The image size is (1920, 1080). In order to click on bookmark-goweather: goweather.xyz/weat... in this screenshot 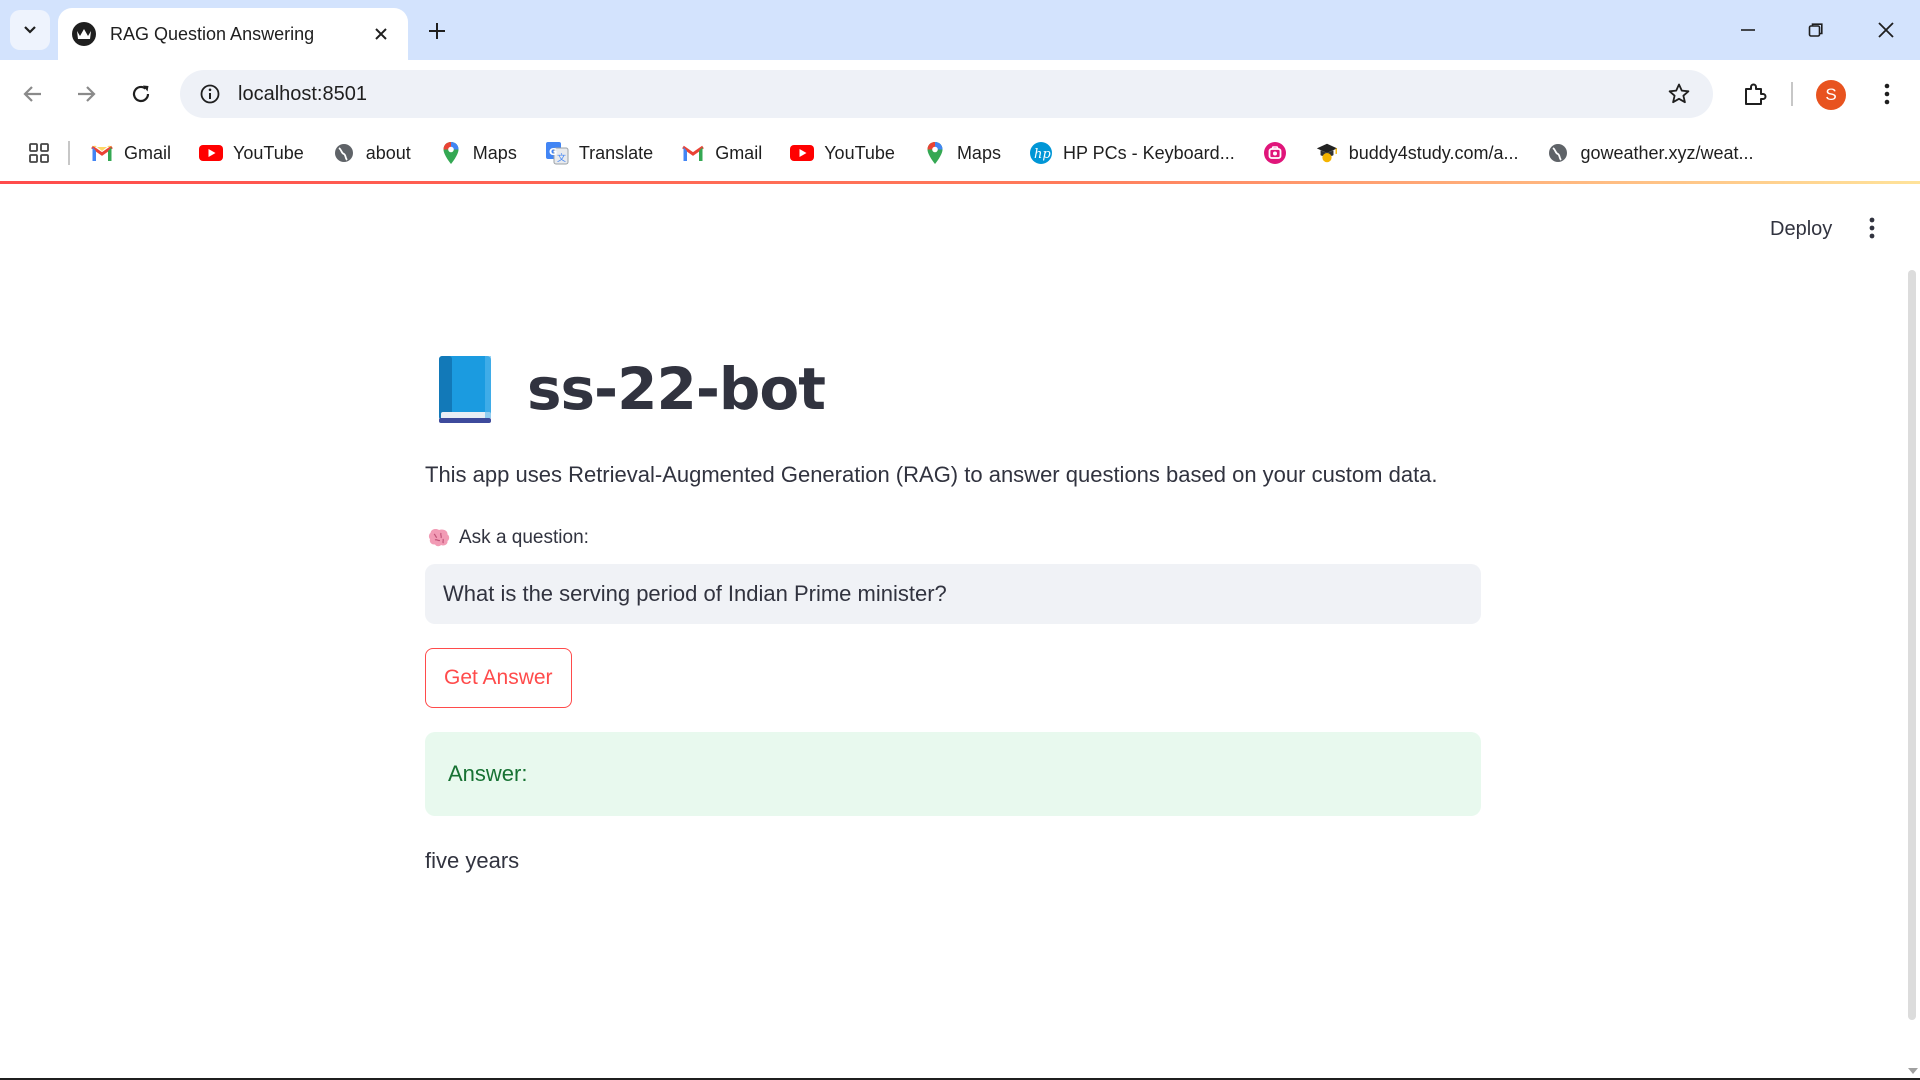, I will do `click(1650, 153)`.